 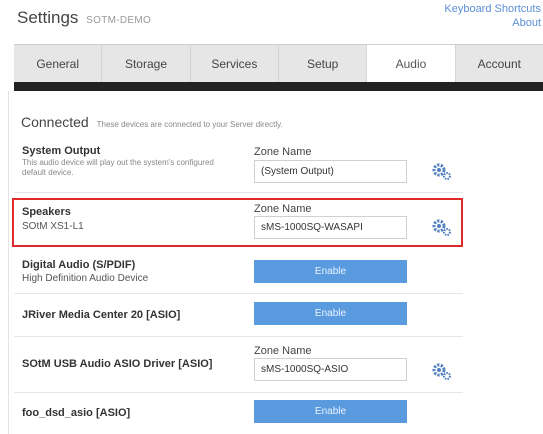 What do you see at coordinates (119, 20) in the screenshot?
I see `server-name: SOTM-DEMO` at bounding box center [119, 20].